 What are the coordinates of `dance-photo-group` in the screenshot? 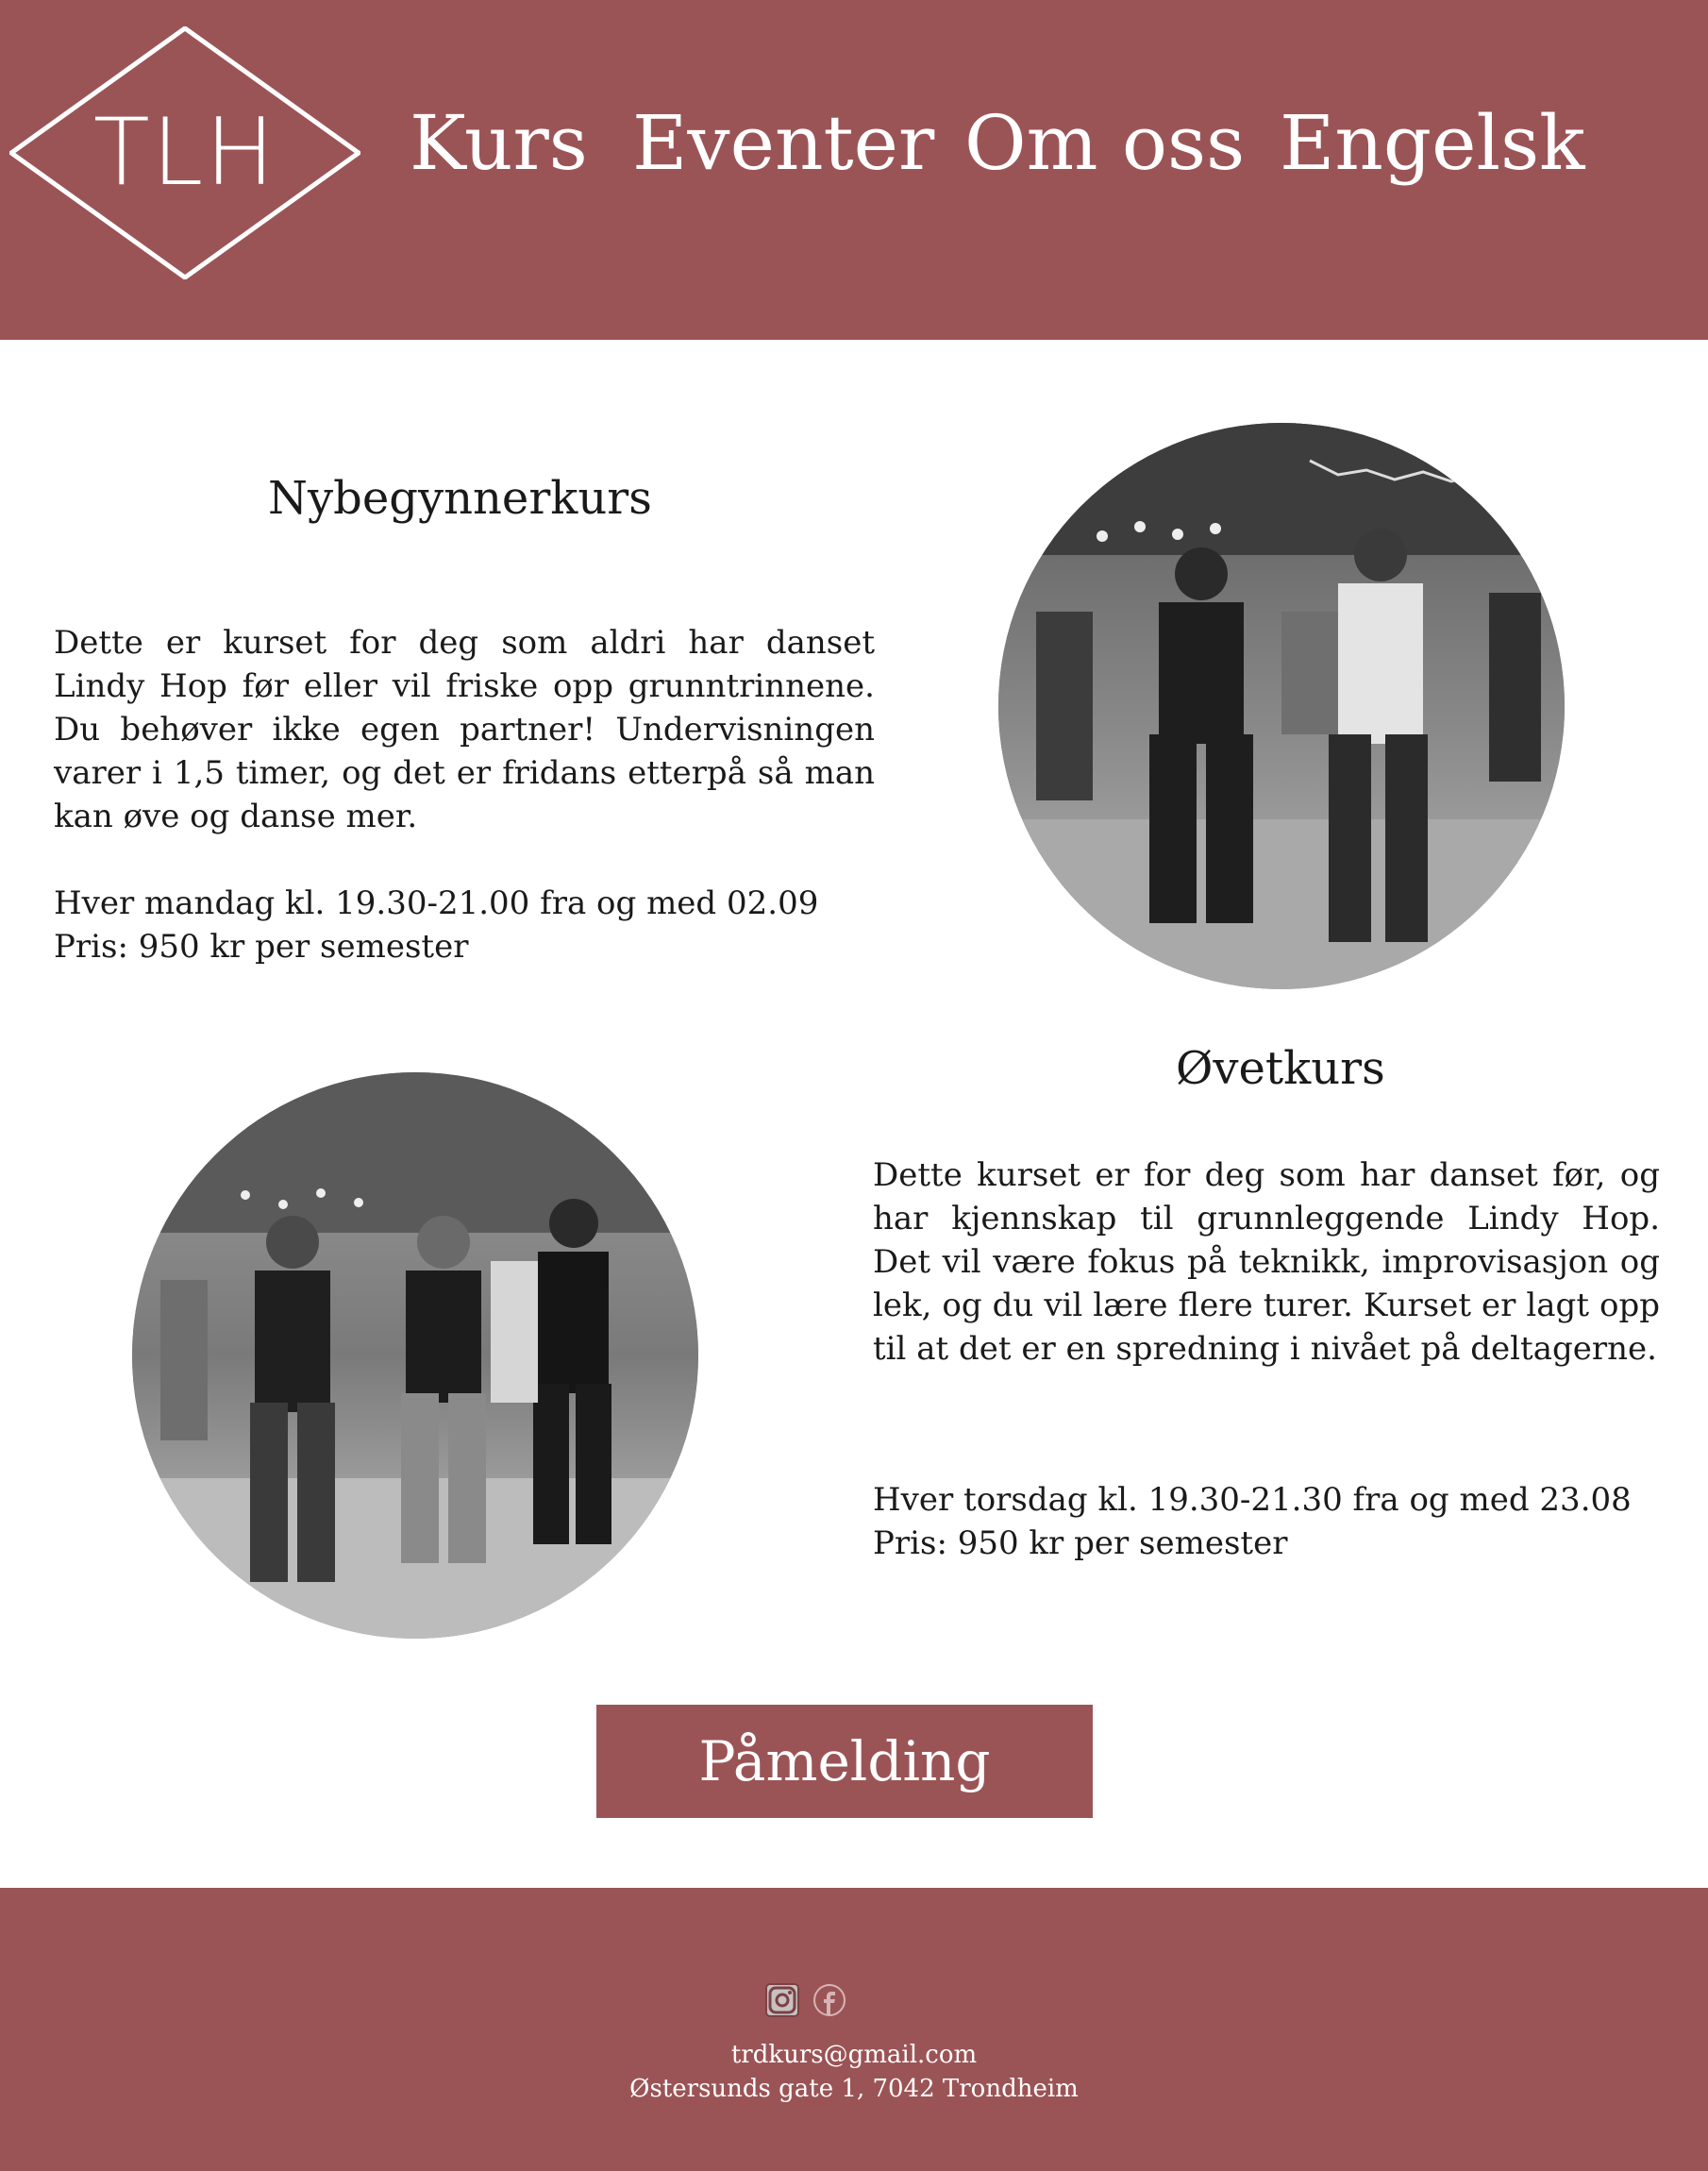 It's located at (415, 1356).